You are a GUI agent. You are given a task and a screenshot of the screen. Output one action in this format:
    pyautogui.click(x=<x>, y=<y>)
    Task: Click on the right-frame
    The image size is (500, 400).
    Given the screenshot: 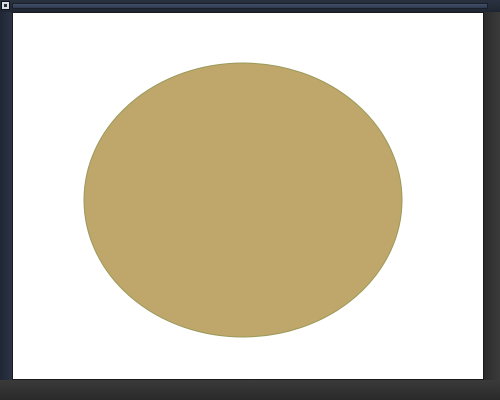 What is the action you would take?
    pyautogui.click(x=492, y=206)
    